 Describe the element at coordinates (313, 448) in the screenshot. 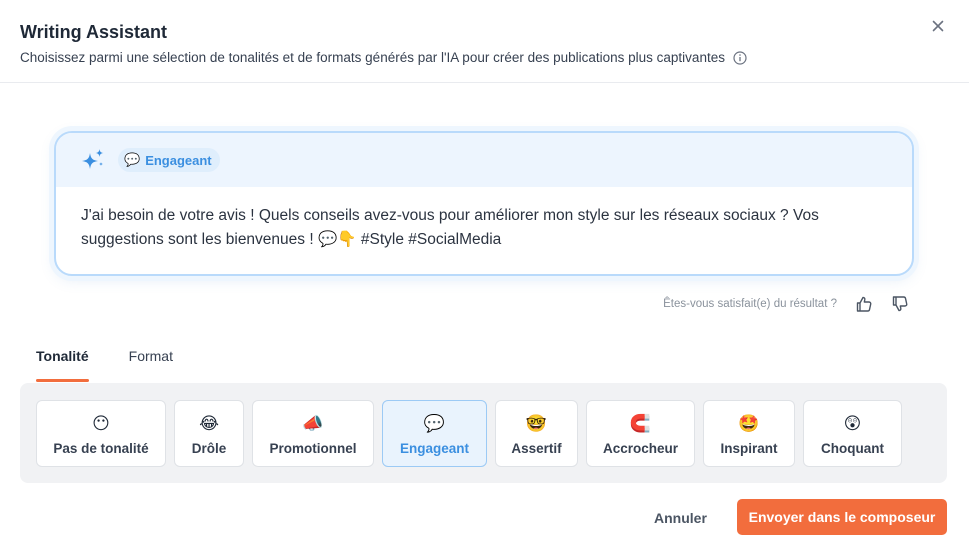

I see `tone-option-label: Promotionnel` at that location.